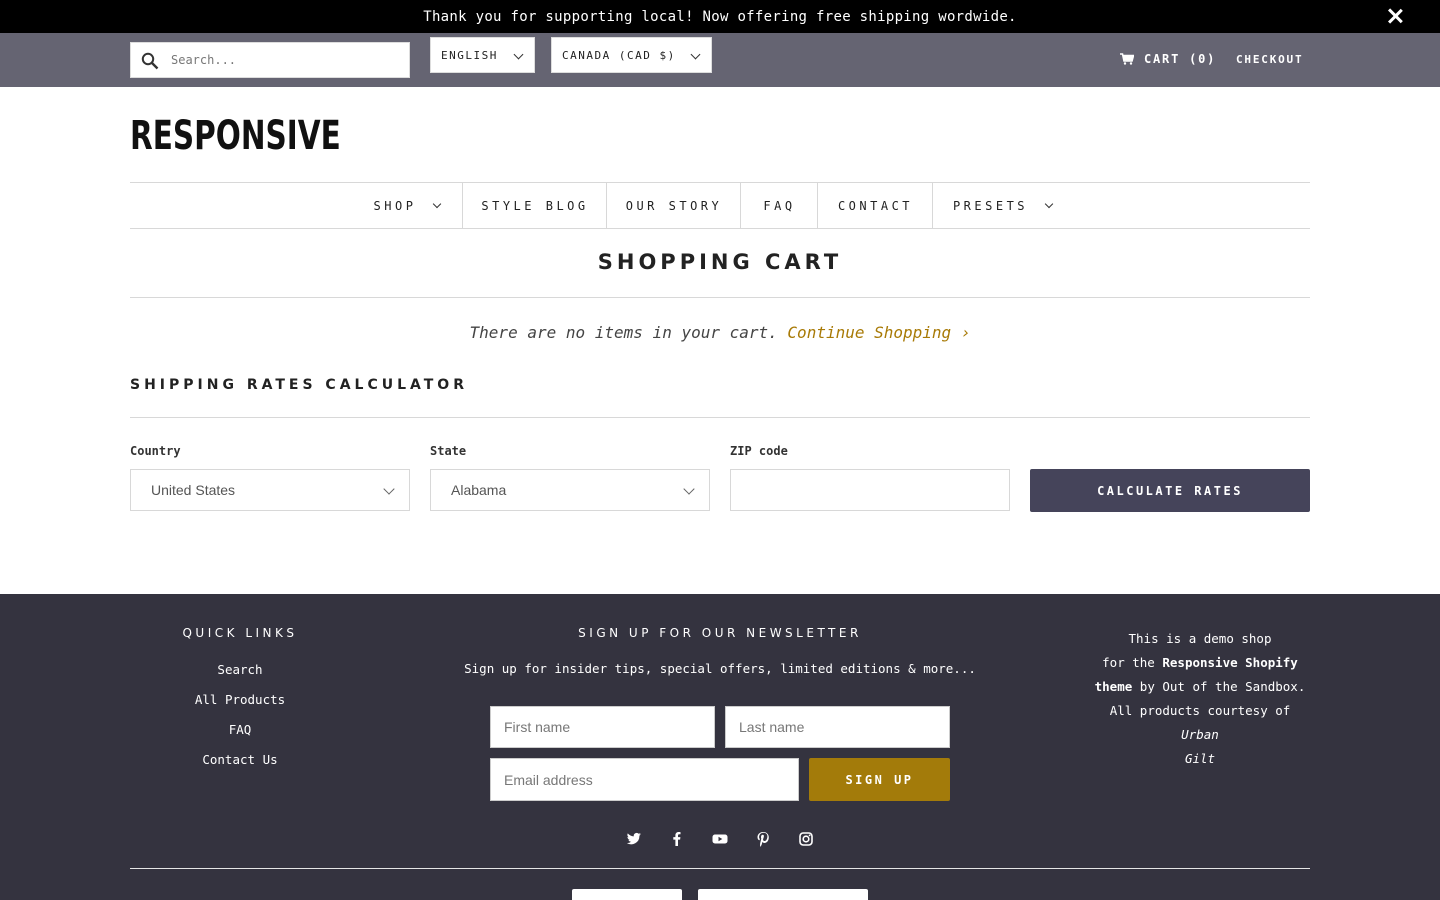  Describe the element at coordinates (870, 490) in the screenshot. I see `zip-input` at that location.